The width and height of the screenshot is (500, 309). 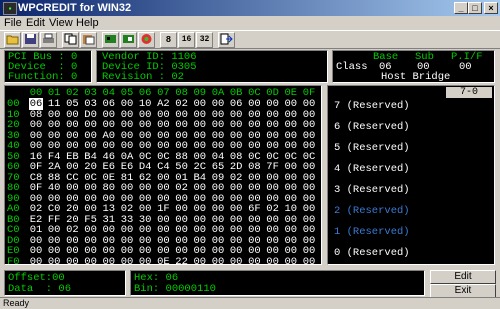 What do you see at coordinates (48, 66) in the screenshot?
I see `pci-location-panel: PCI Bus : 0 Device : 0 Function: 0` at bounding box center [48, 66].